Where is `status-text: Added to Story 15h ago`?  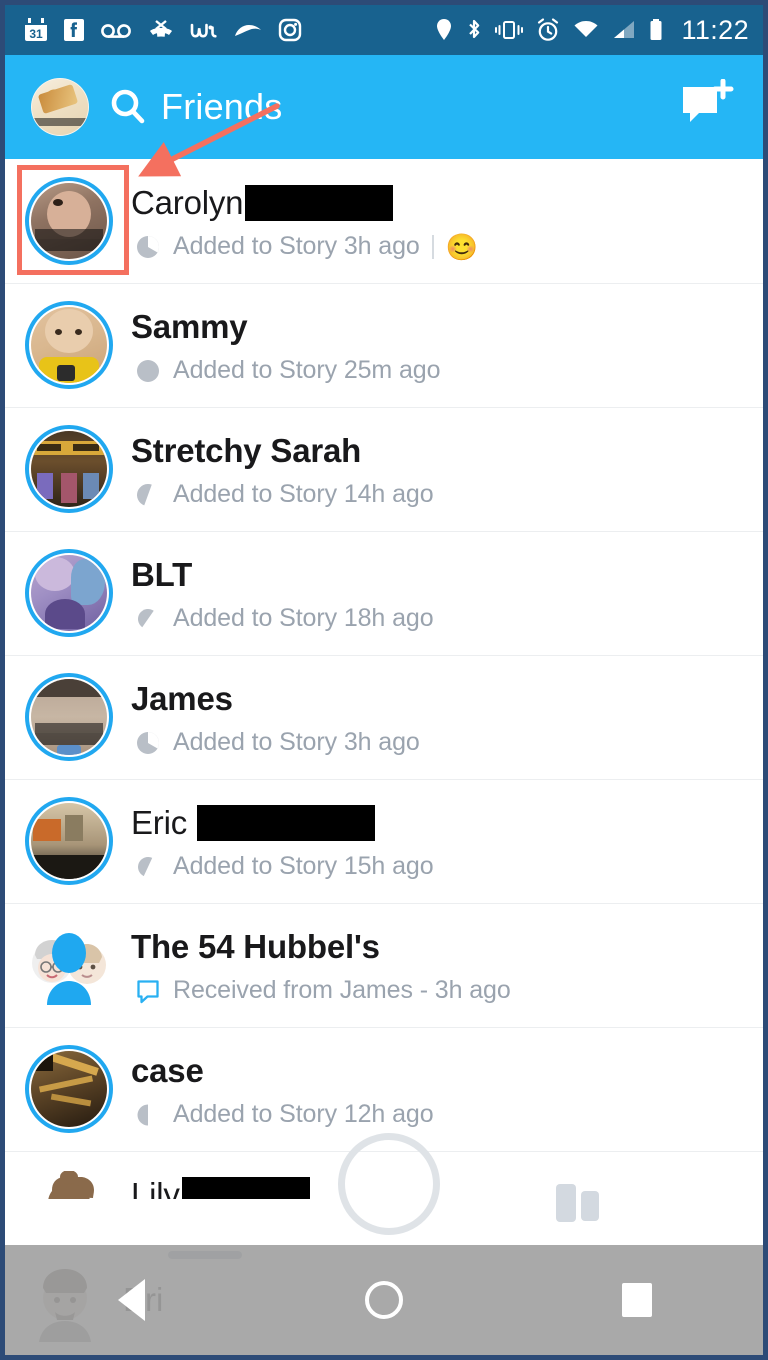
status-text: Added to Story 15h ago is located at coordinates (303, 866).